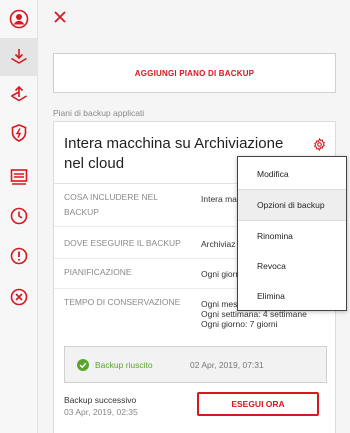 Image resolution: width=350 pixels, height=433 pixels. I want to click on sidebar-item-cancel, so click(19, 297).